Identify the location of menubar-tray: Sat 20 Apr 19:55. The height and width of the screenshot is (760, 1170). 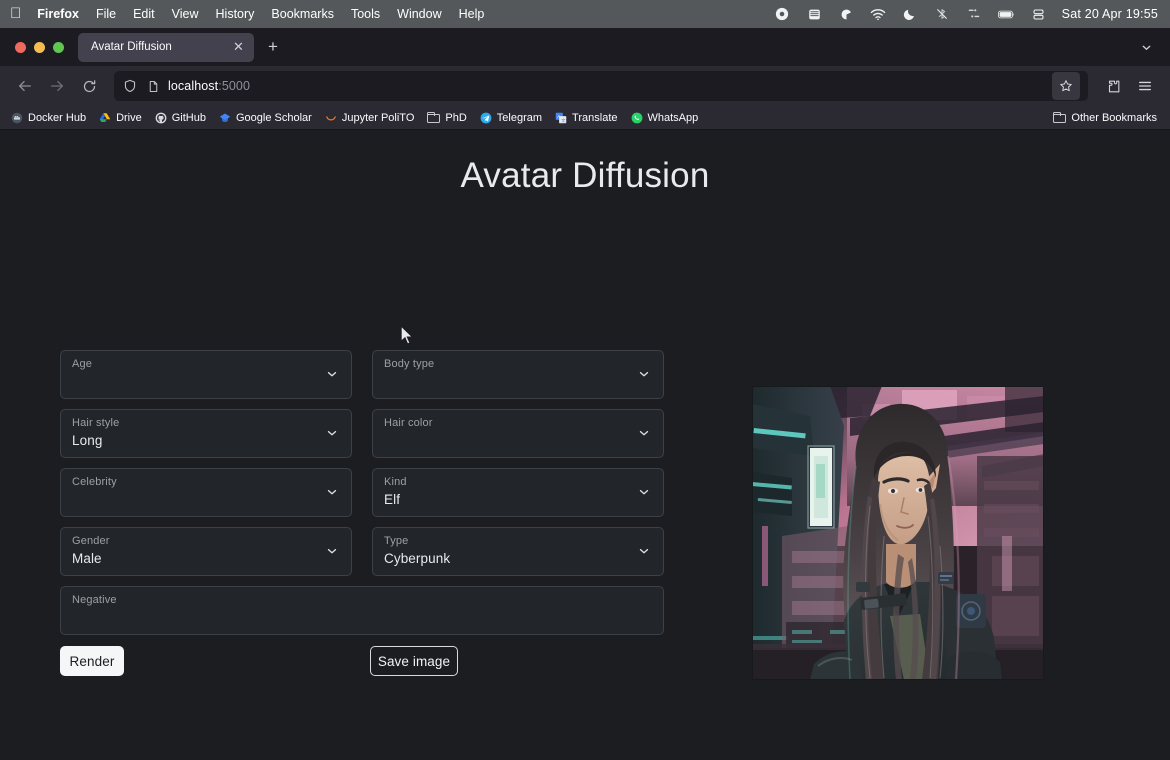
(966, 14).